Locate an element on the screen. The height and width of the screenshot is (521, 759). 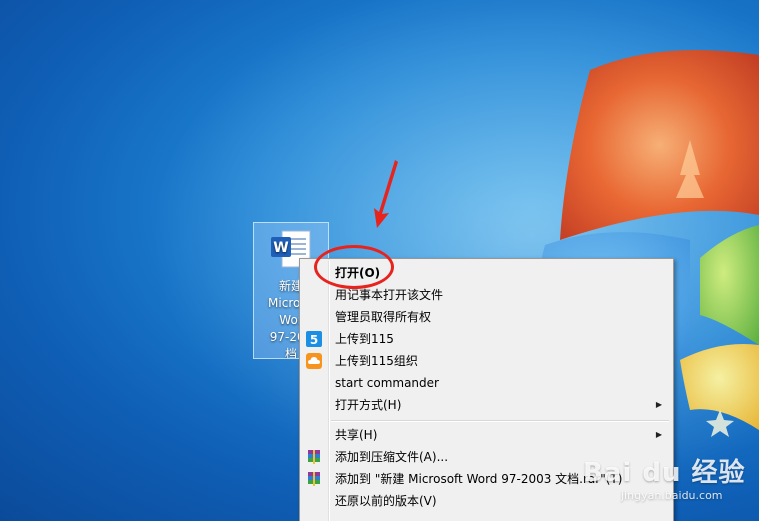
annotation-arrow is located at coordinates (386, 194).